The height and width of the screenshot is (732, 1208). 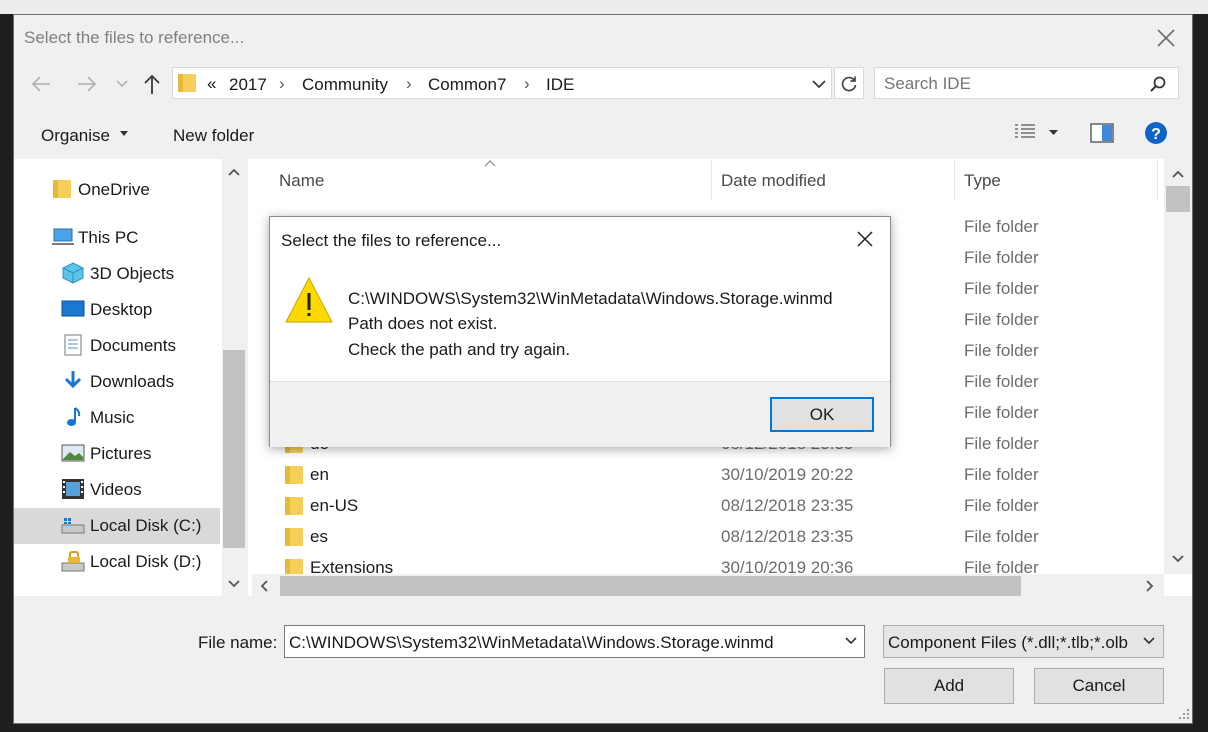 I want to click on breadcrumb-item-2017: 2017, so click(x=248, y=85).